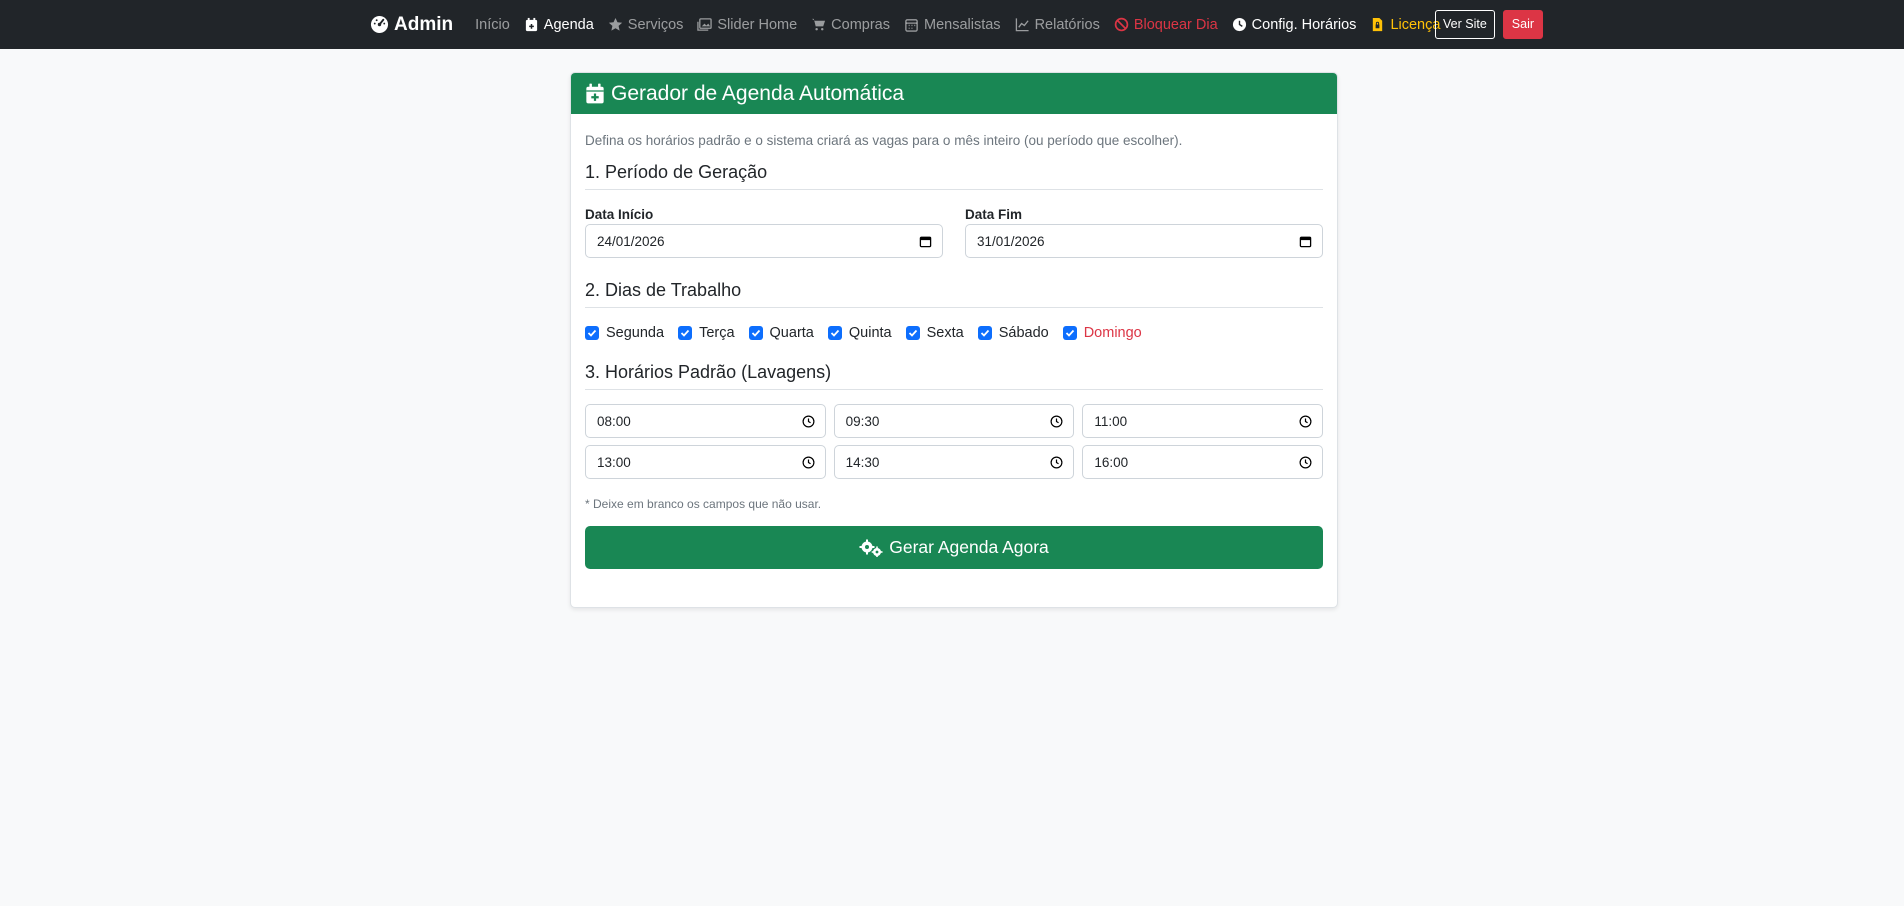 This screenshot has width=1904, height=906. What do you see at coordinates (615, 24) in the screenshot?
I see `star-icon` at bounding box center [615, 24].